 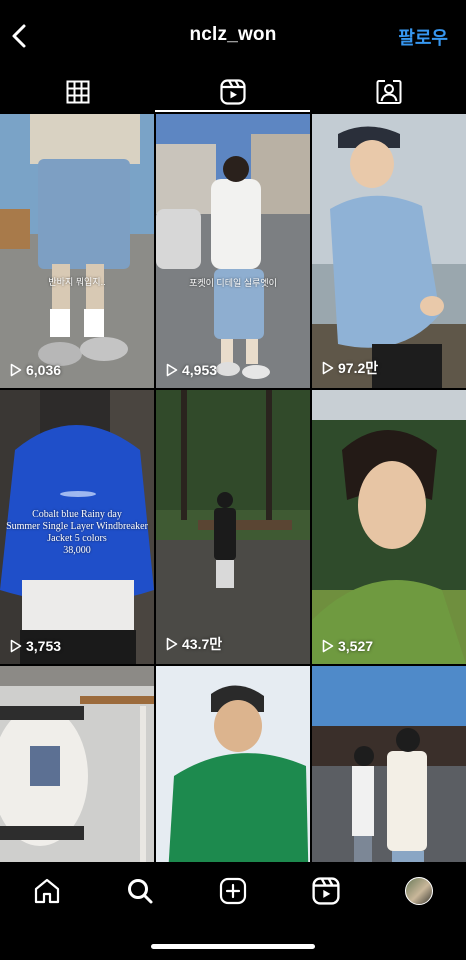 What do you see at coordinates (356, 646) in the screenshot?
I see `view-count-label: 3,527` at bounding box center [356, 646].